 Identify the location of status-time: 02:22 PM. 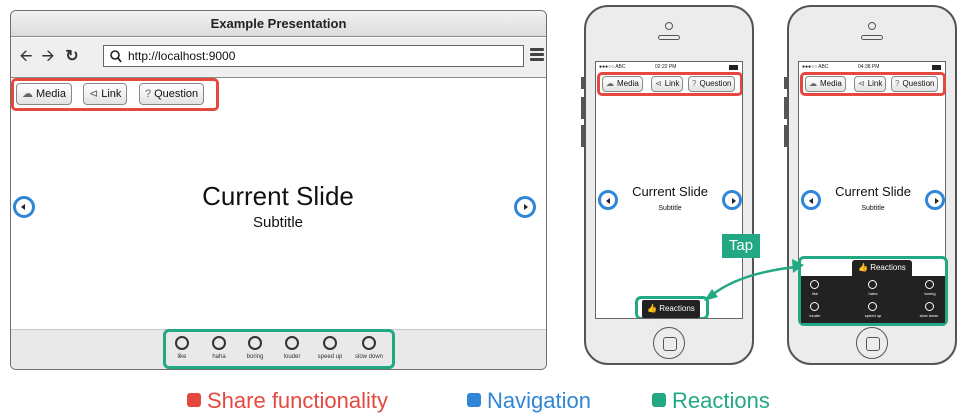
(666, 67).